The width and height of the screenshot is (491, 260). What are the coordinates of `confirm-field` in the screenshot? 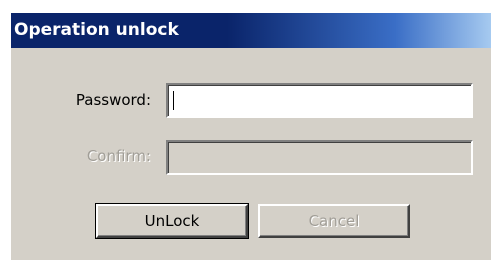 It's located at (319, 157).